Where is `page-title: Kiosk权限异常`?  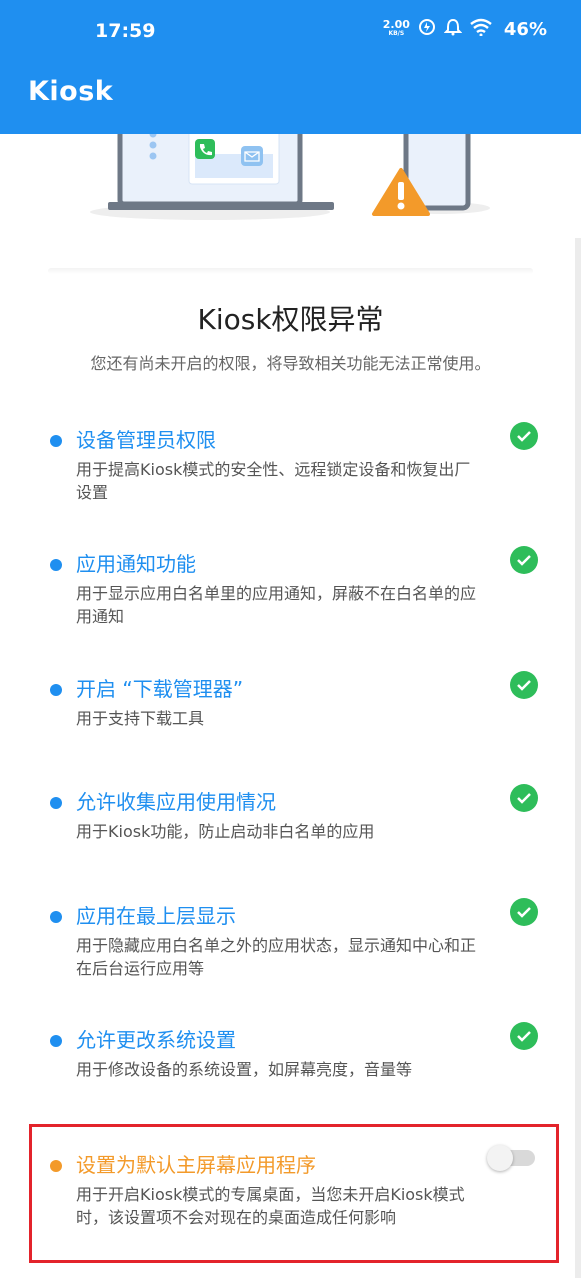 page-title: Kiosk权限异常 is located at coordinates (290, 319).